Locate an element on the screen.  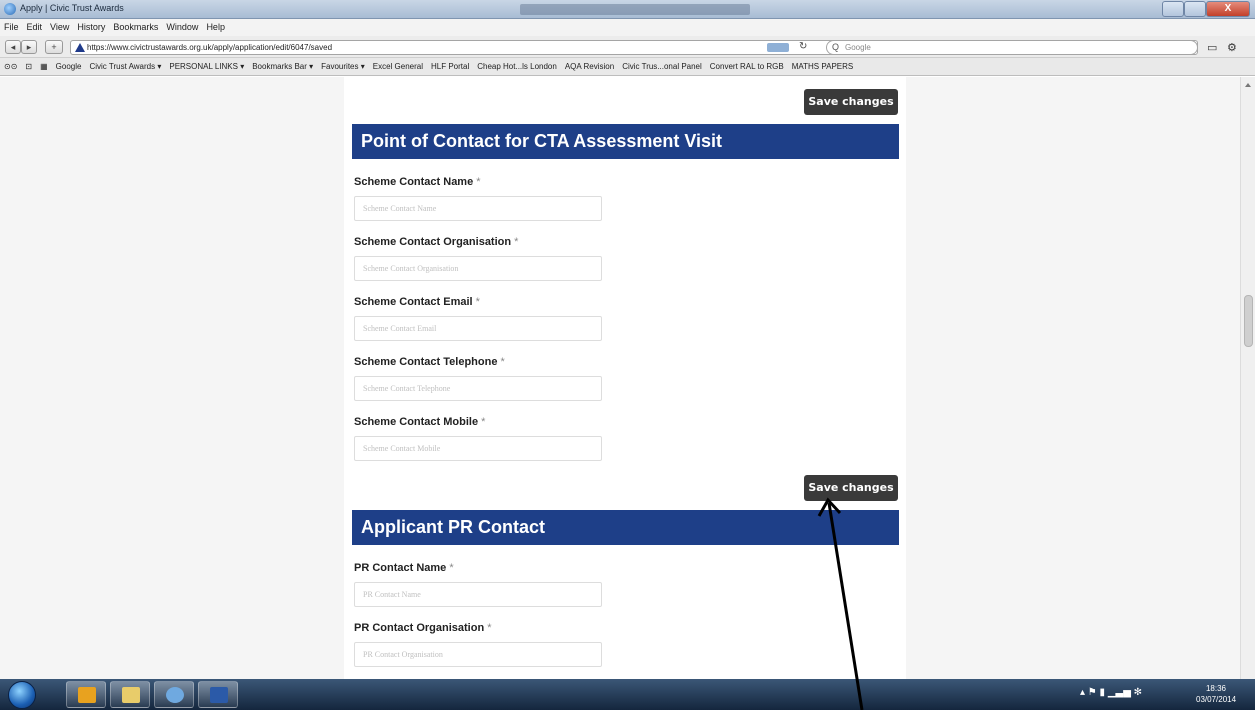
field-label-pr-contact-name: PR Contact Name * is located at coordinates (404, 568).